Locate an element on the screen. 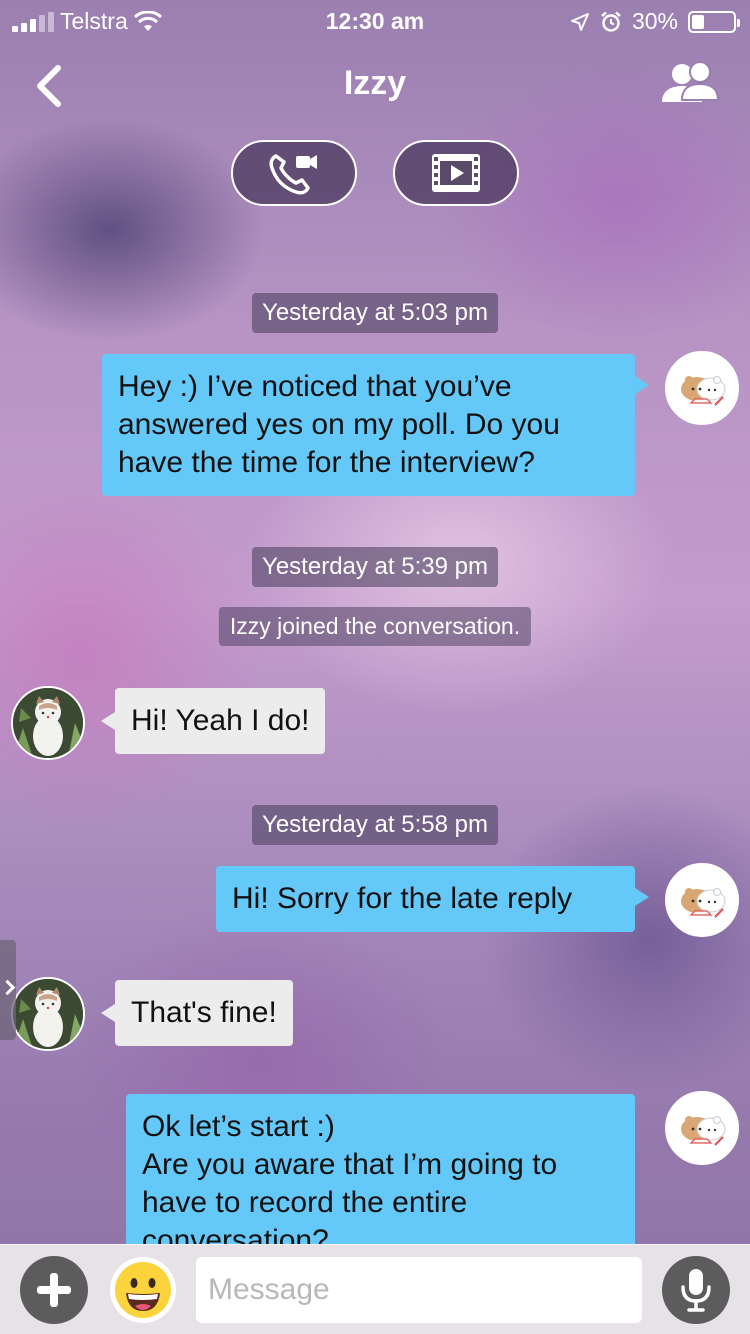 The width and height of the screenshot is (750, 1334). outgoing-message: Hi! Sorry for the late reply is located at coordinates (432, 899).